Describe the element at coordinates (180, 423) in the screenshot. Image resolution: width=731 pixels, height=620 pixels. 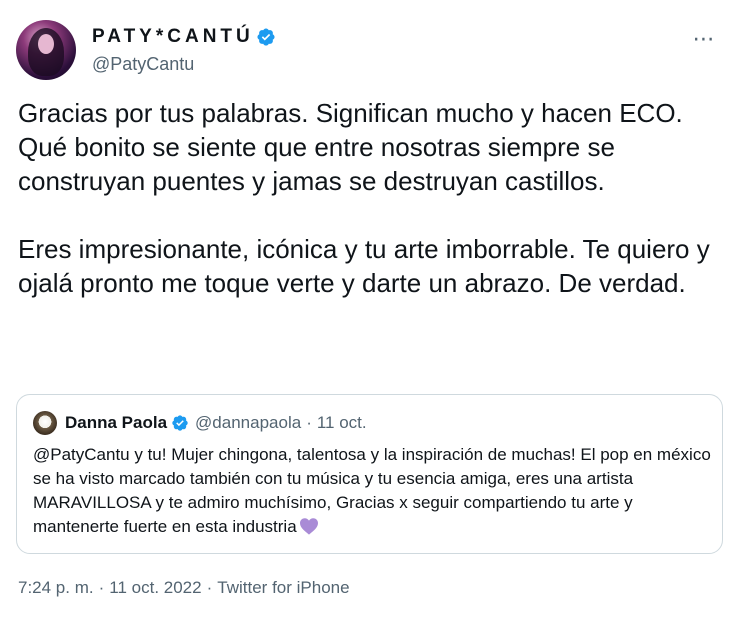
I see `quoted-verified-badge-icon` at that location.